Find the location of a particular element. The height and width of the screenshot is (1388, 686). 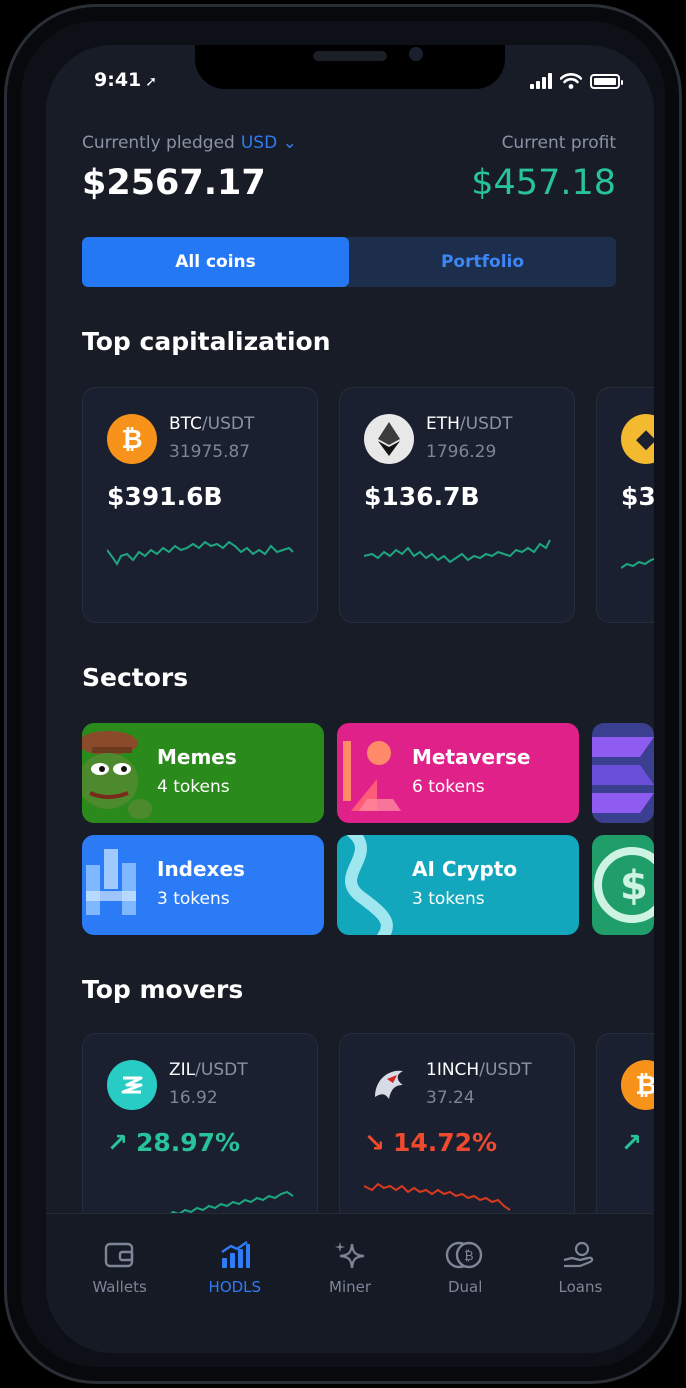

coins-icon: ₿ is located at coordinates (464, 1255).